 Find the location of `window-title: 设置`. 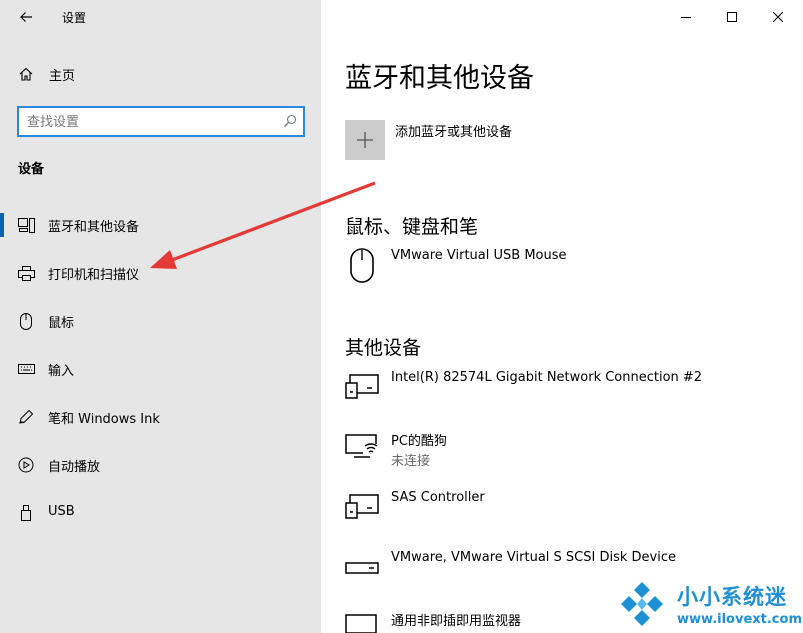

window-title: 设置 is located at coordinates (74, 18).